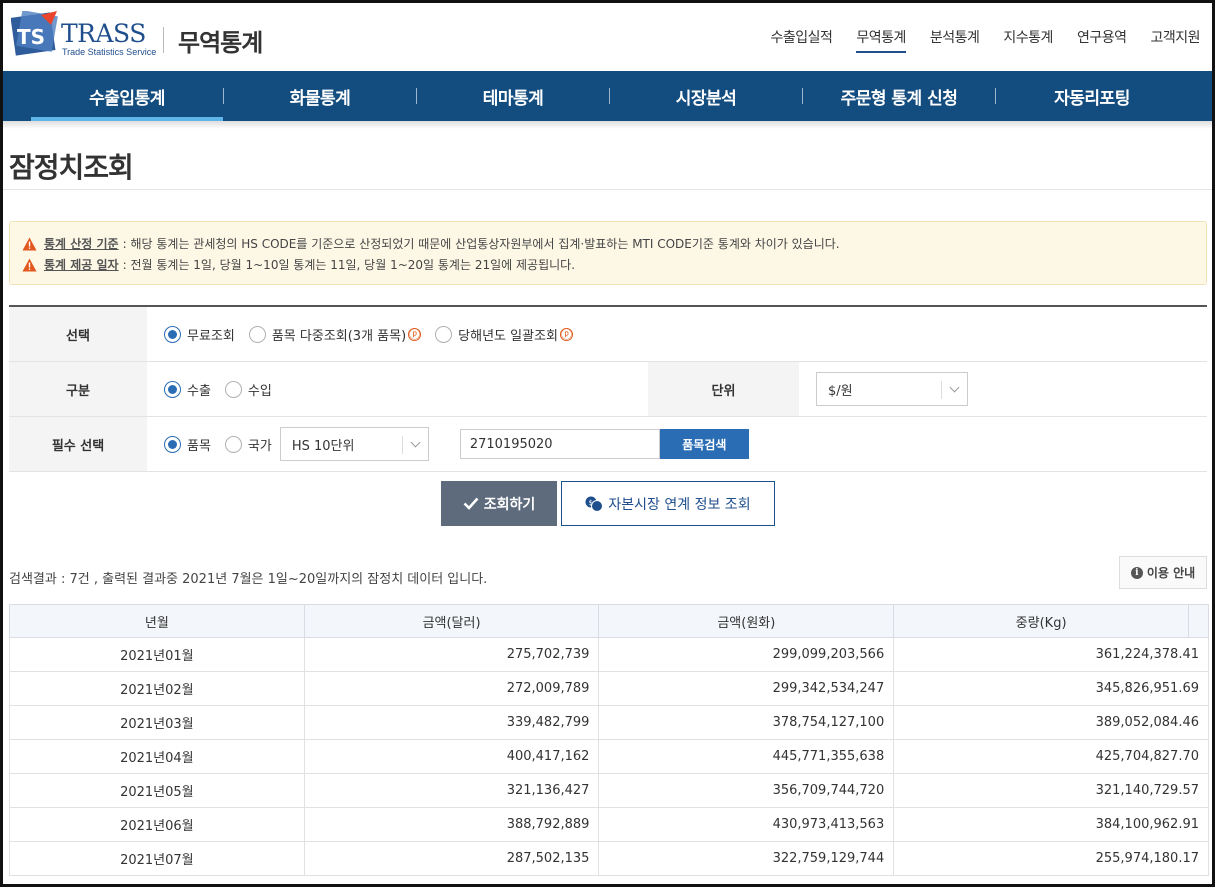 Image resolution: width=1215 pixels, height=887 pixels. What do you see at coordinates (109, 52) in the screenshot?
I see `logo-subtitle: Trade Statistics Service` at bounding box center [109, 52].